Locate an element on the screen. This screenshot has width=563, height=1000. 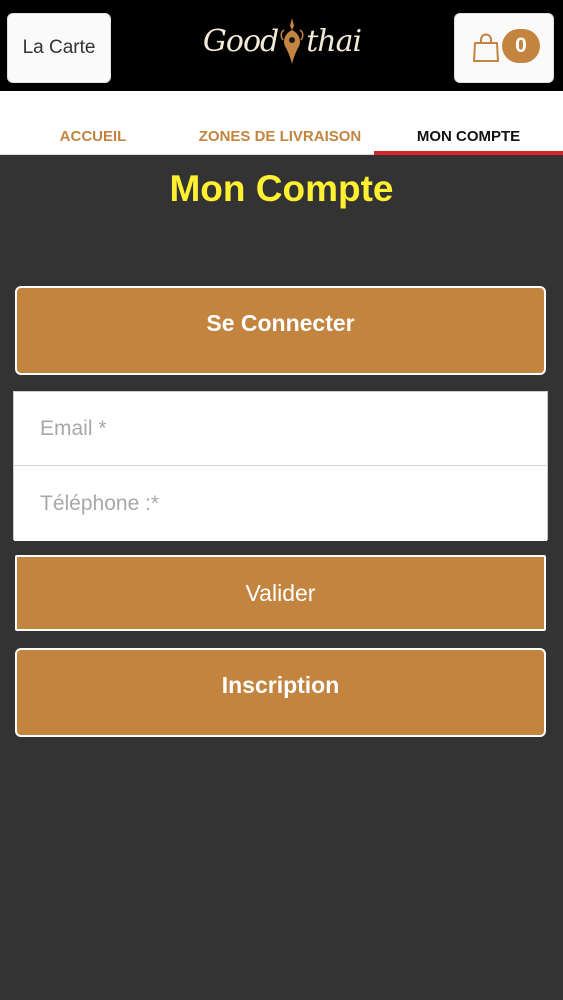
logo-text-left: Good is located at coordinates (240, 41).